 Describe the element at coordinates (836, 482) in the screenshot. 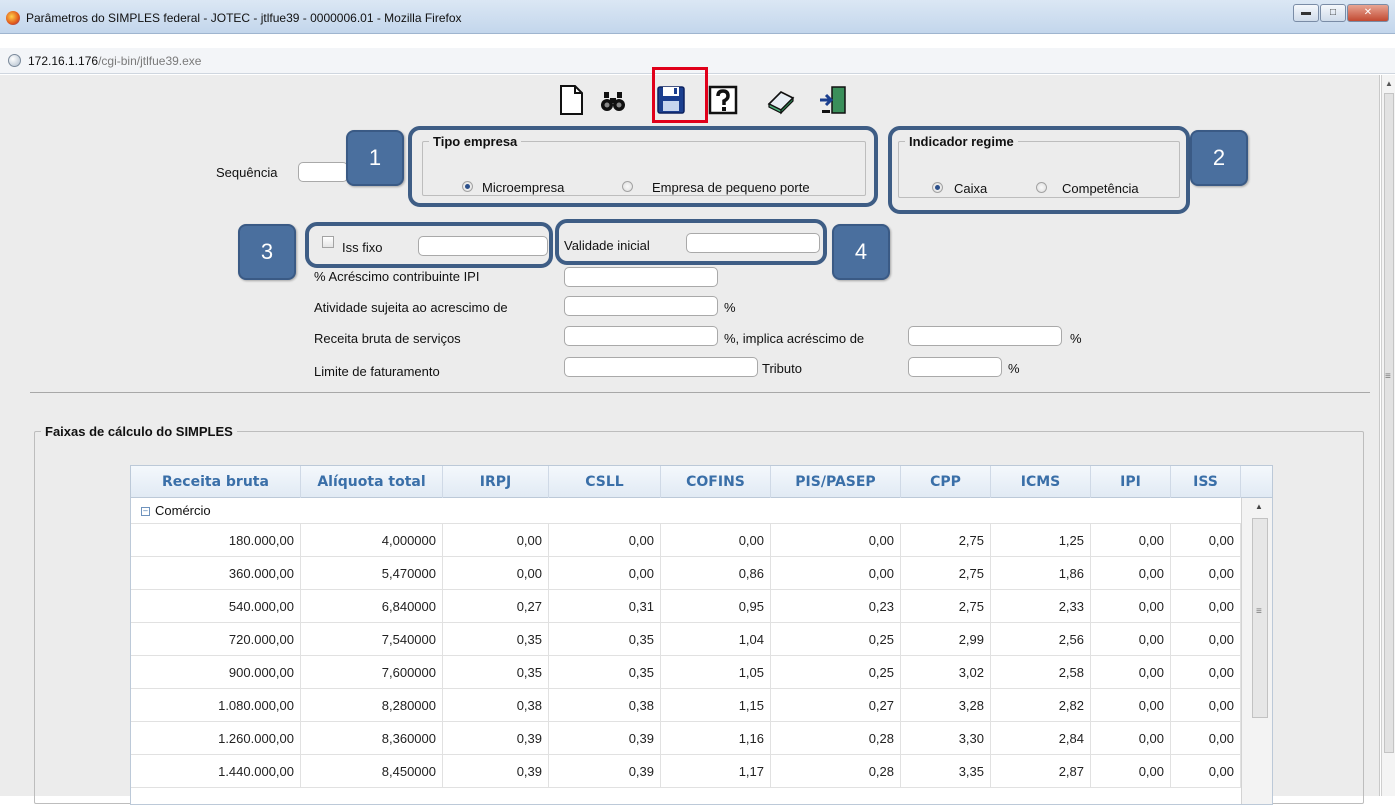

I see `col-pis-pasep: PIS/PASEP` at that location.